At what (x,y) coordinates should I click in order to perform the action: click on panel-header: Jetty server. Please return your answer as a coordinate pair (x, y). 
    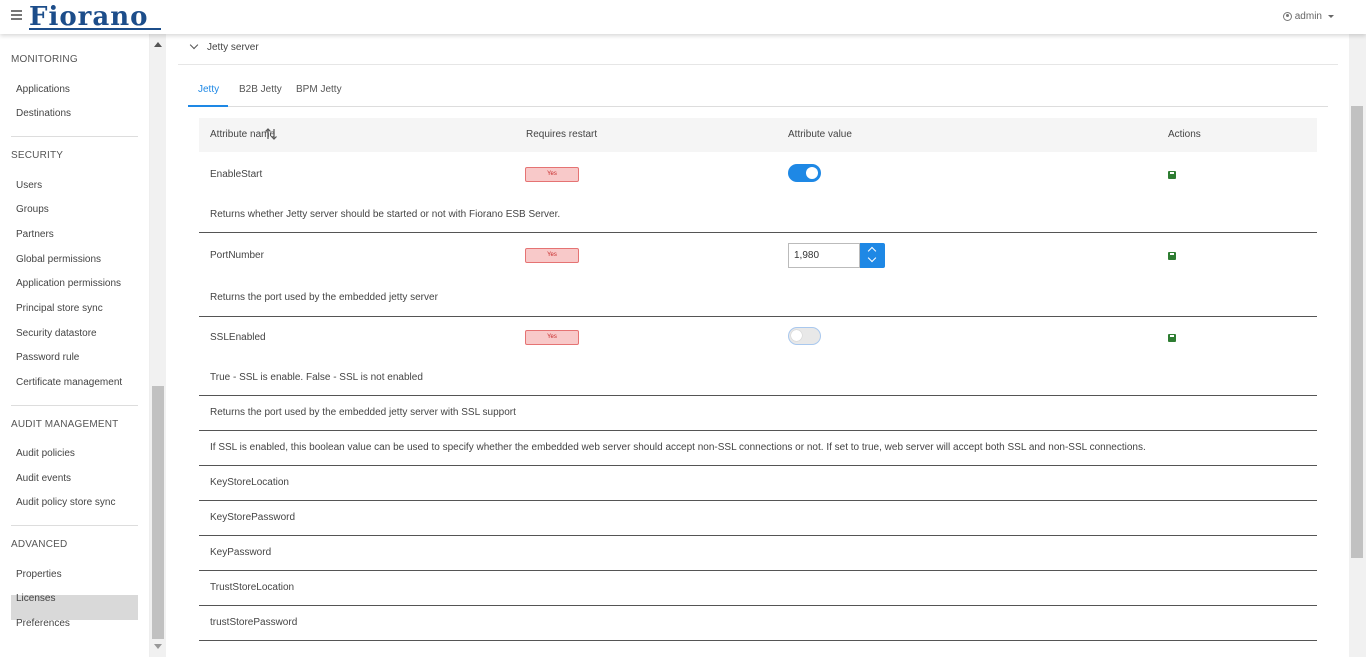
    Looking at the image, I should click on (758, 49).